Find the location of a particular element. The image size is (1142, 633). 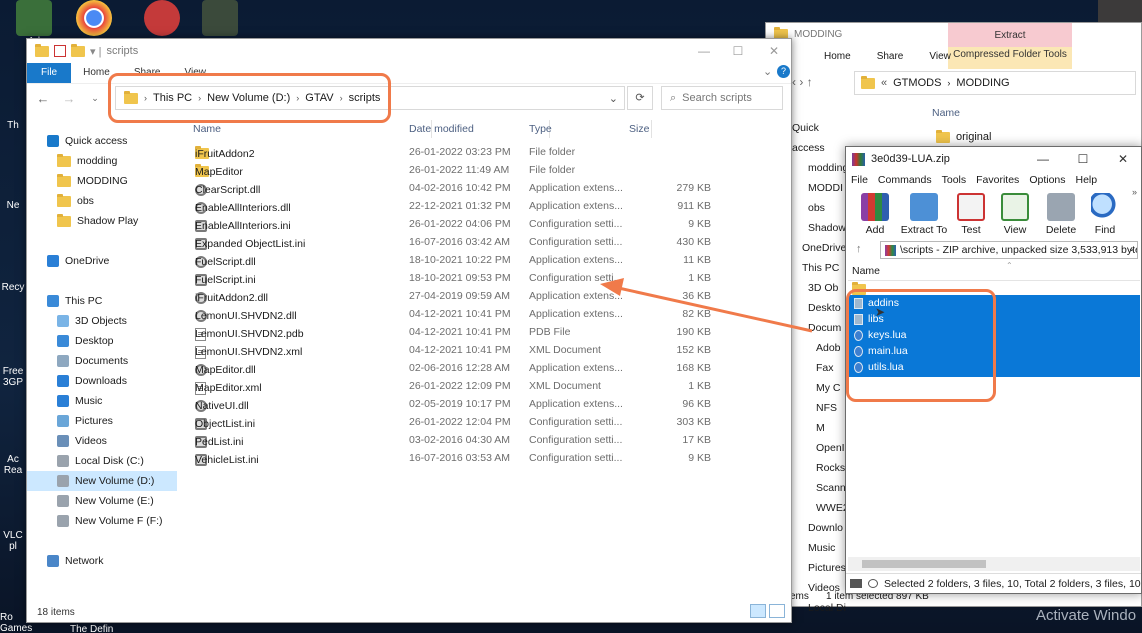

annotation-arrow is located at coordinates (706, 305).